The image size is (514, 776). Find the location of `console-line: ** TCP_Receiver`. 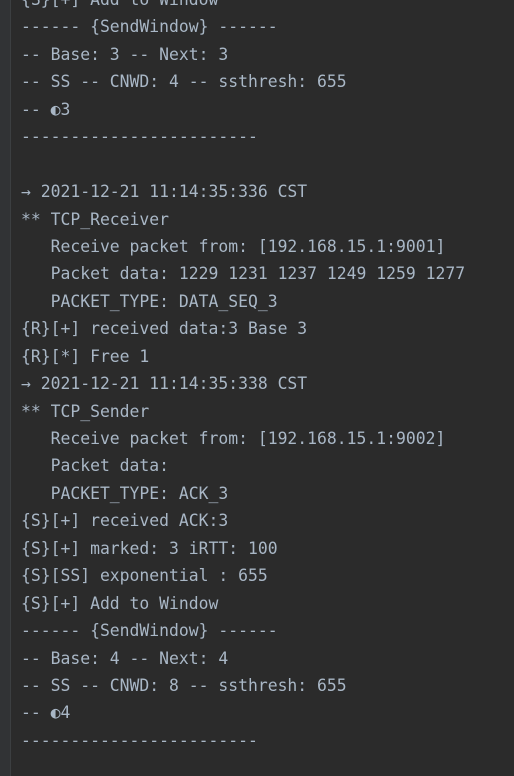

console-line: ** TCP_Receiver is located at coordinates (95, 219).